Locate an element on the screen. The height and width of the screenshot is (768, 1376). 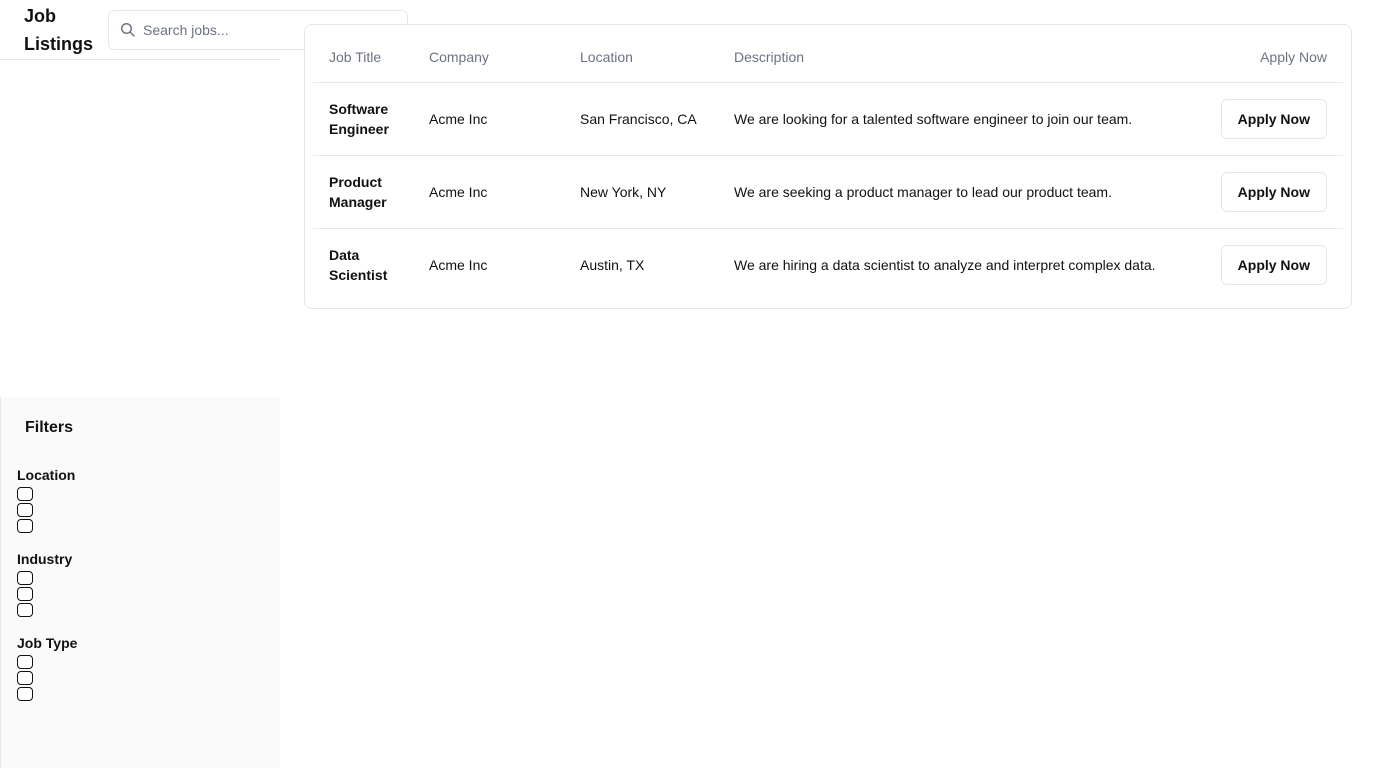
column-header-company: Company is located at coordinates (488, 58).